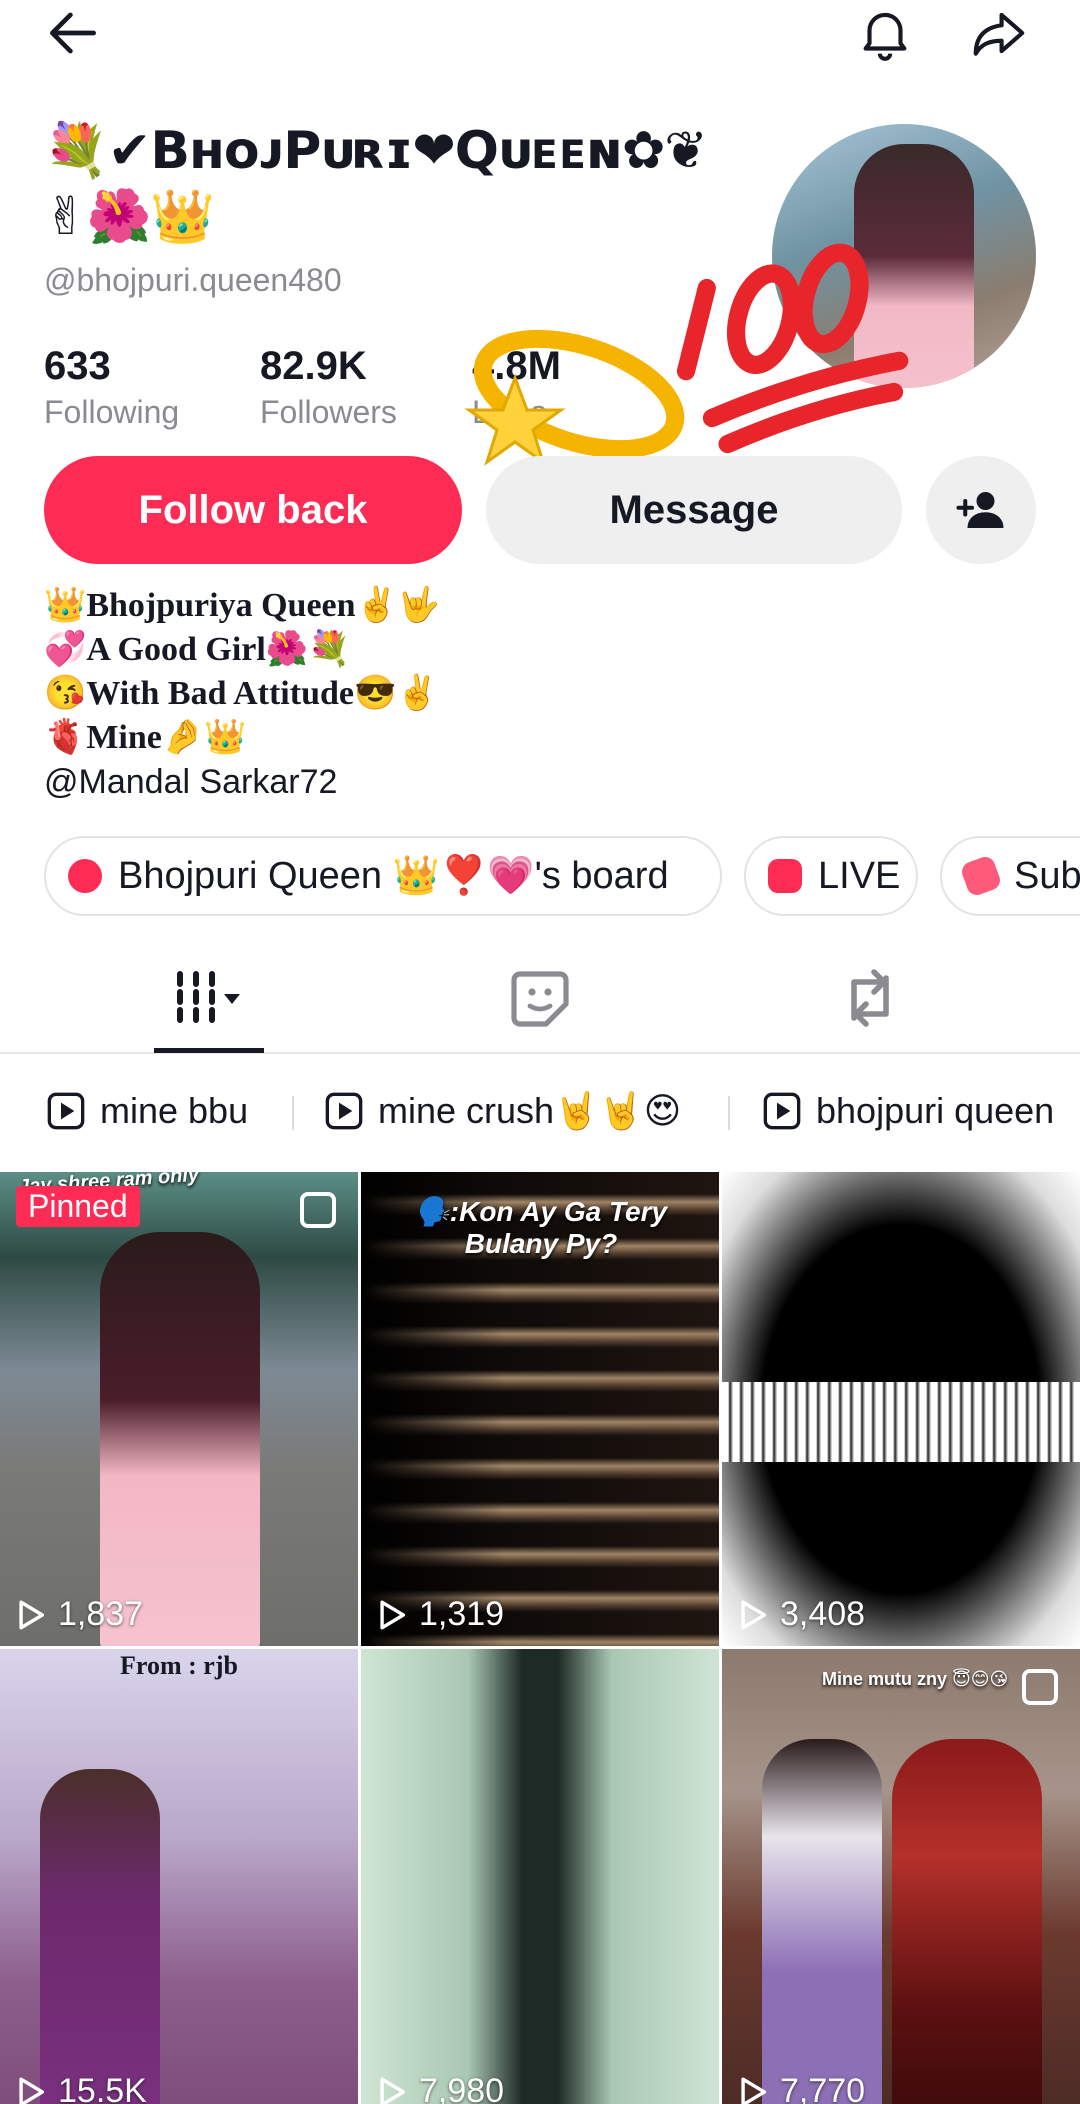  What do you see at coordinates (85, 876) in the screenshot?
I see `board-icon` at bounding box center [85, 876].